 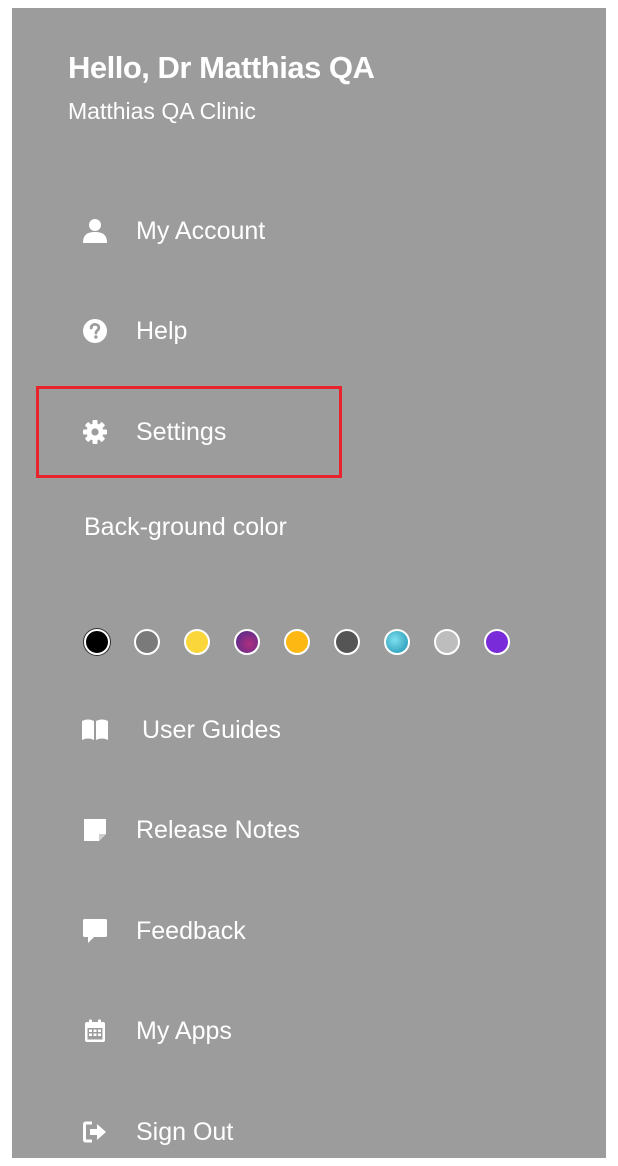 What do you see at coordinates (247, 642) in the screenshot?
I see `color-swatch-purple` at bounding box center [247, 642].